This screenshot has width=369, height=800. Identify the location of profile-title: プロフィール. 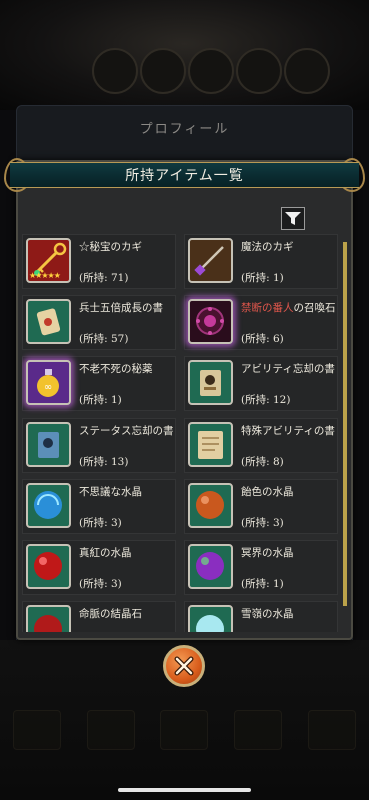
(184, 129).